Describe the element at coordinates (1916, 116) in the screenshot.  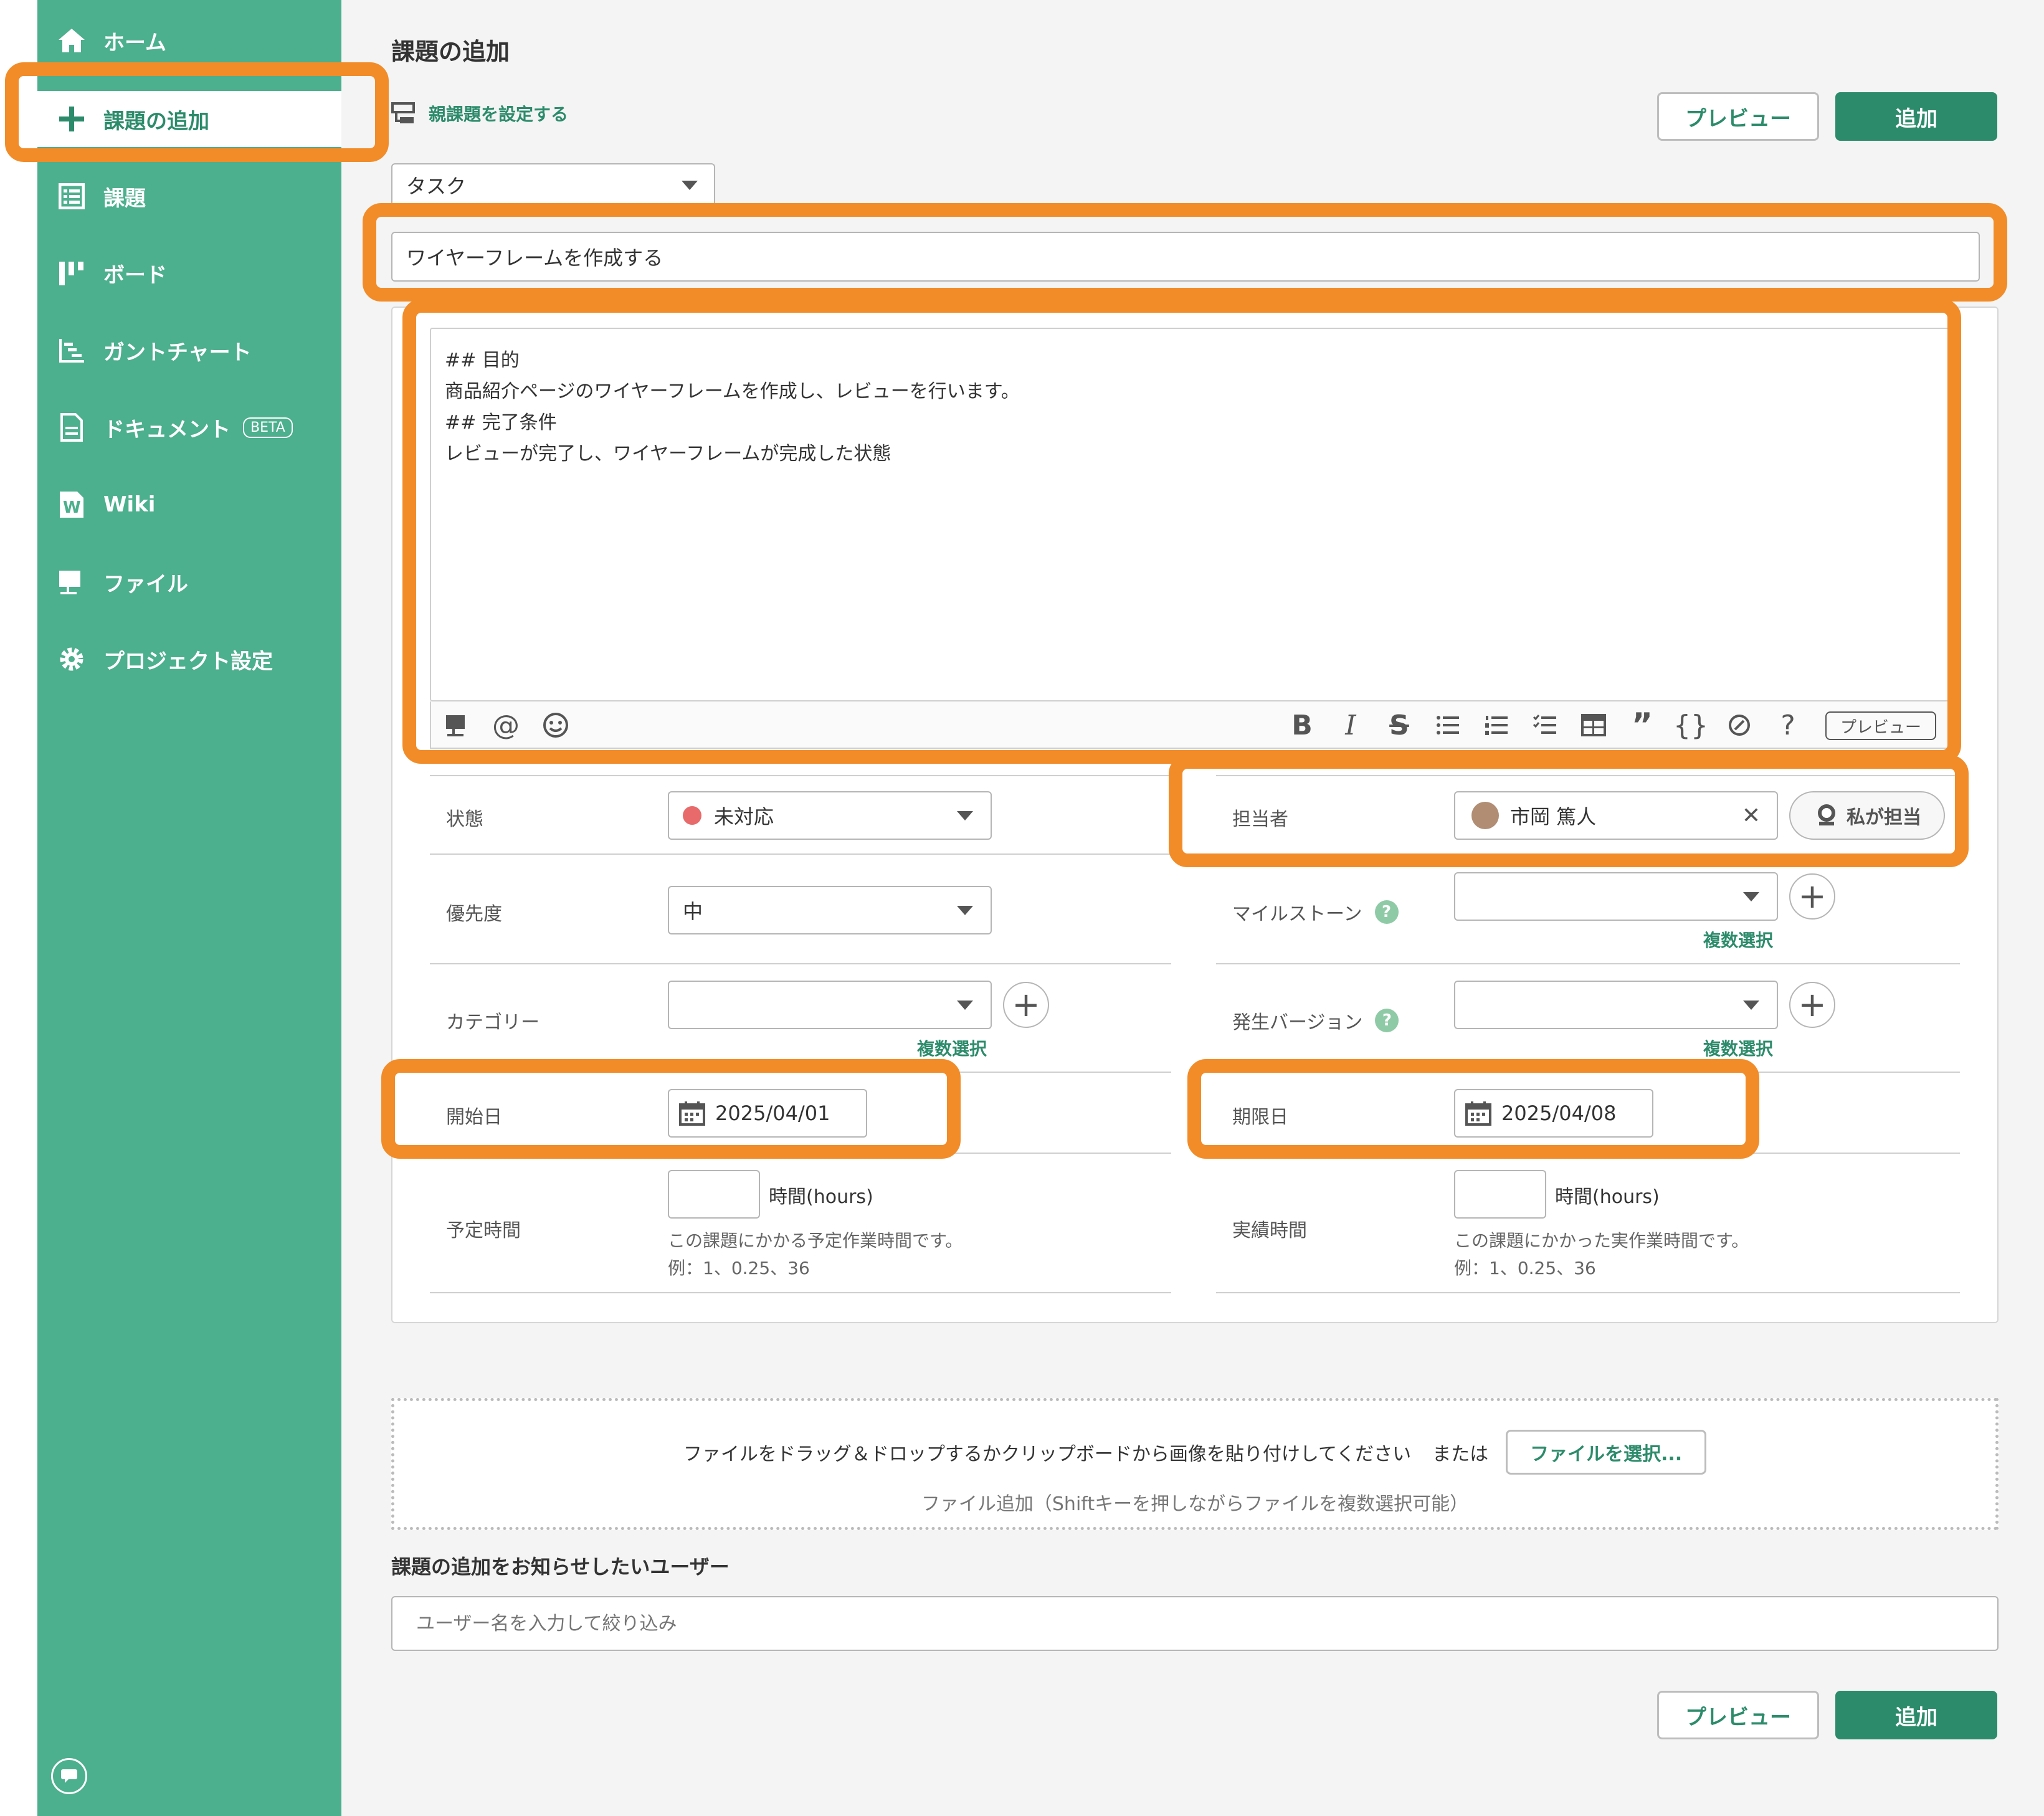
I see `add-button-top: 追加` at that location.